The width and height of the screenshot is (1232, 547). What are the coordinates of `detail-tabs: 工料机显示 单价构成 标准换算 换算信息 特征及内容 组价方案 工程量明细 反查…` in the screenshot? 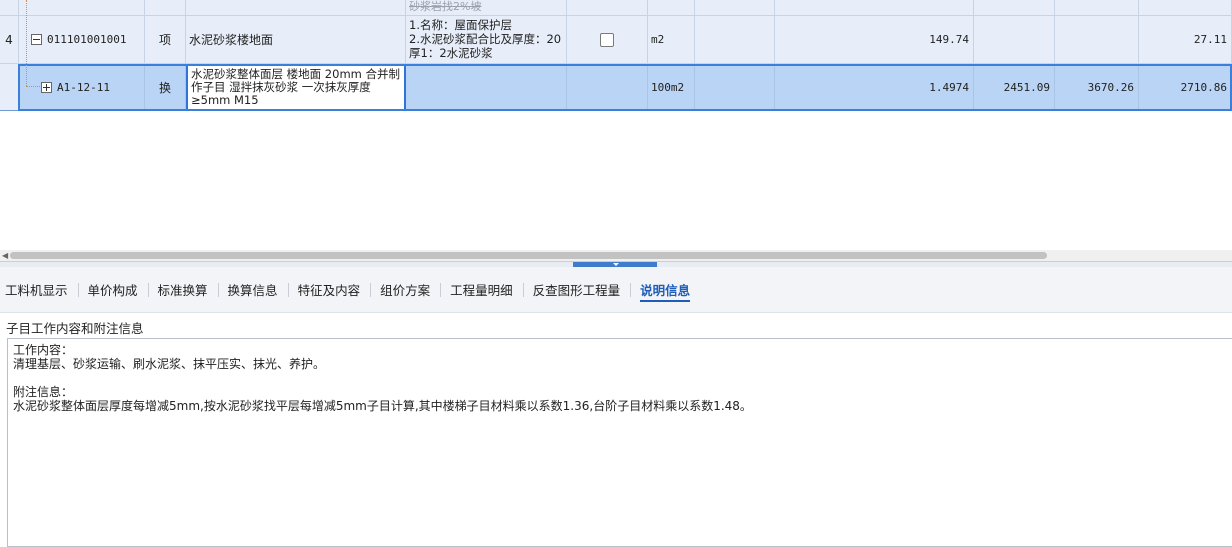 It's located at (616, 290).